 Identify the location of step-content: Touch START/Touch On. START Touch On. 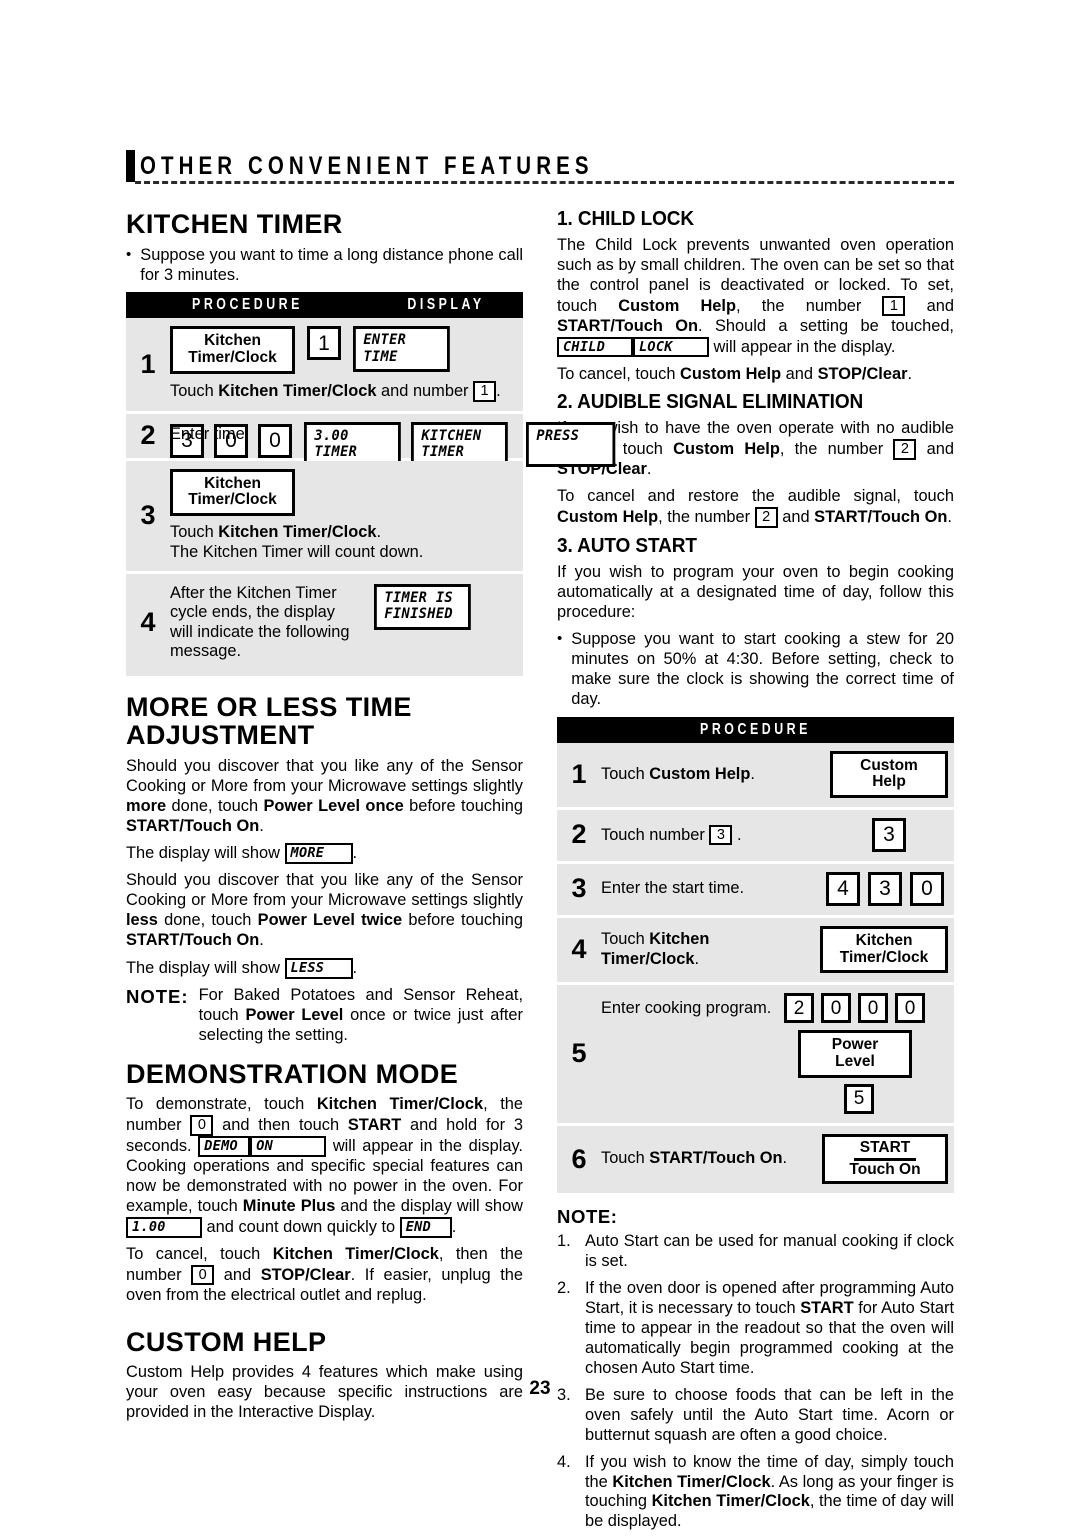
(777, 1159).